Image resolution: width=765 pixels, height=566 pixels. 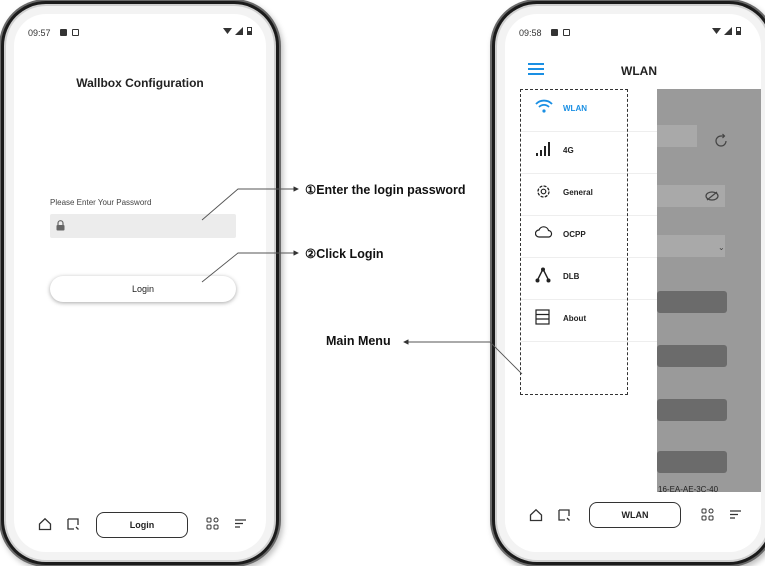 I want to click on annotation-lines, so click(x=362, y=280).